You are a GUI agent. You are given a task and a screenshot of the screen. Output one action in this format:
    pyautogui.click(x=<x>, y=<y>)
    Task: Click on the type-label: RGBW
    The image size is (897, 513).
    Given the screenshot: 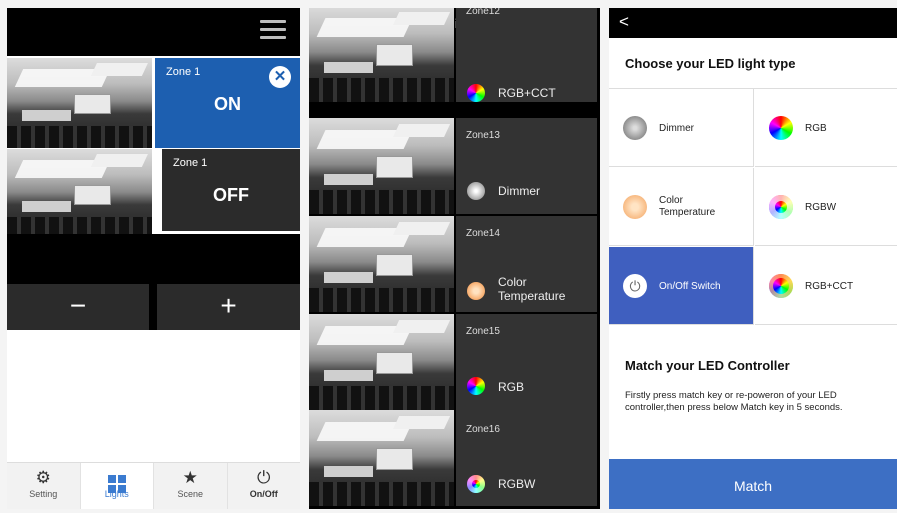 What is the action you would take?
    pyautogui.click(x=821, y=207)
    